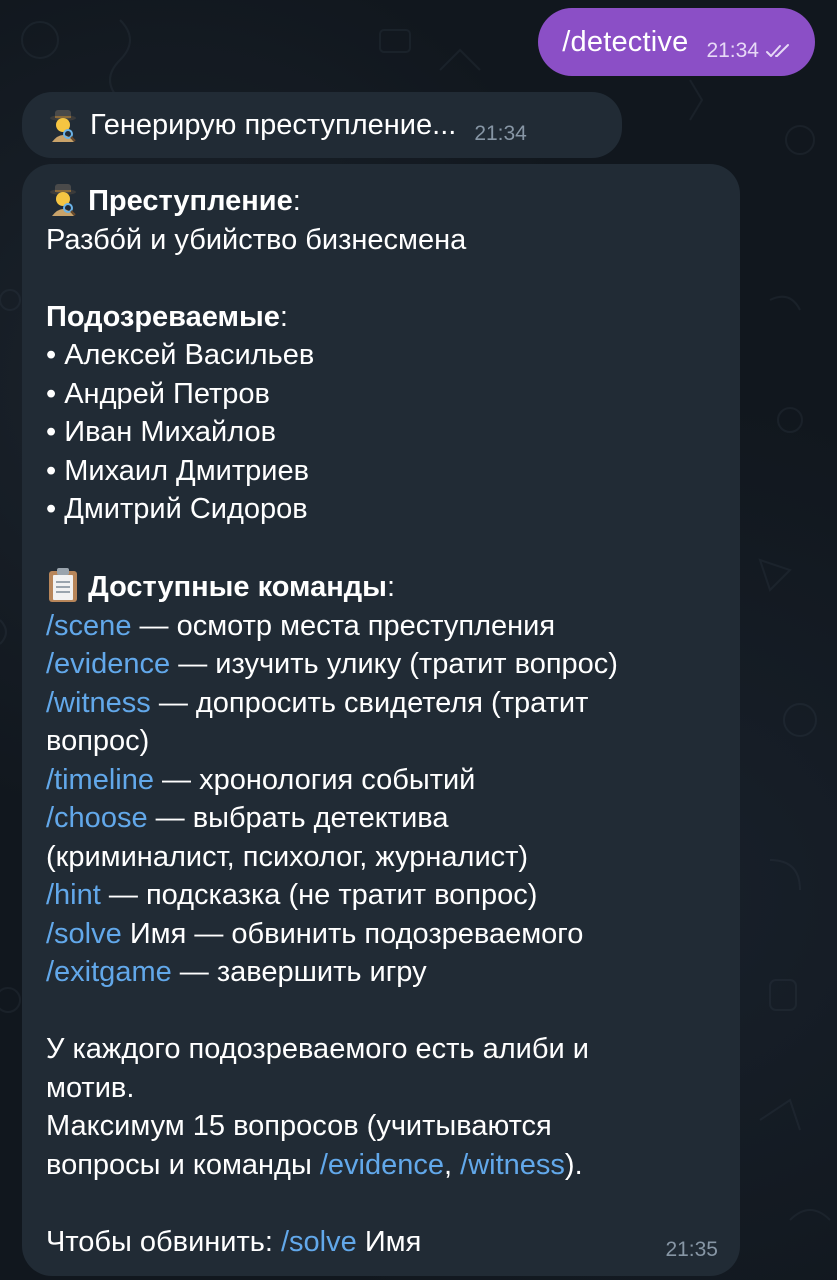 This screenshot has width=837, height=1280. I want to click on command-item: /choose — выбрать детектива, so click(383, 818).